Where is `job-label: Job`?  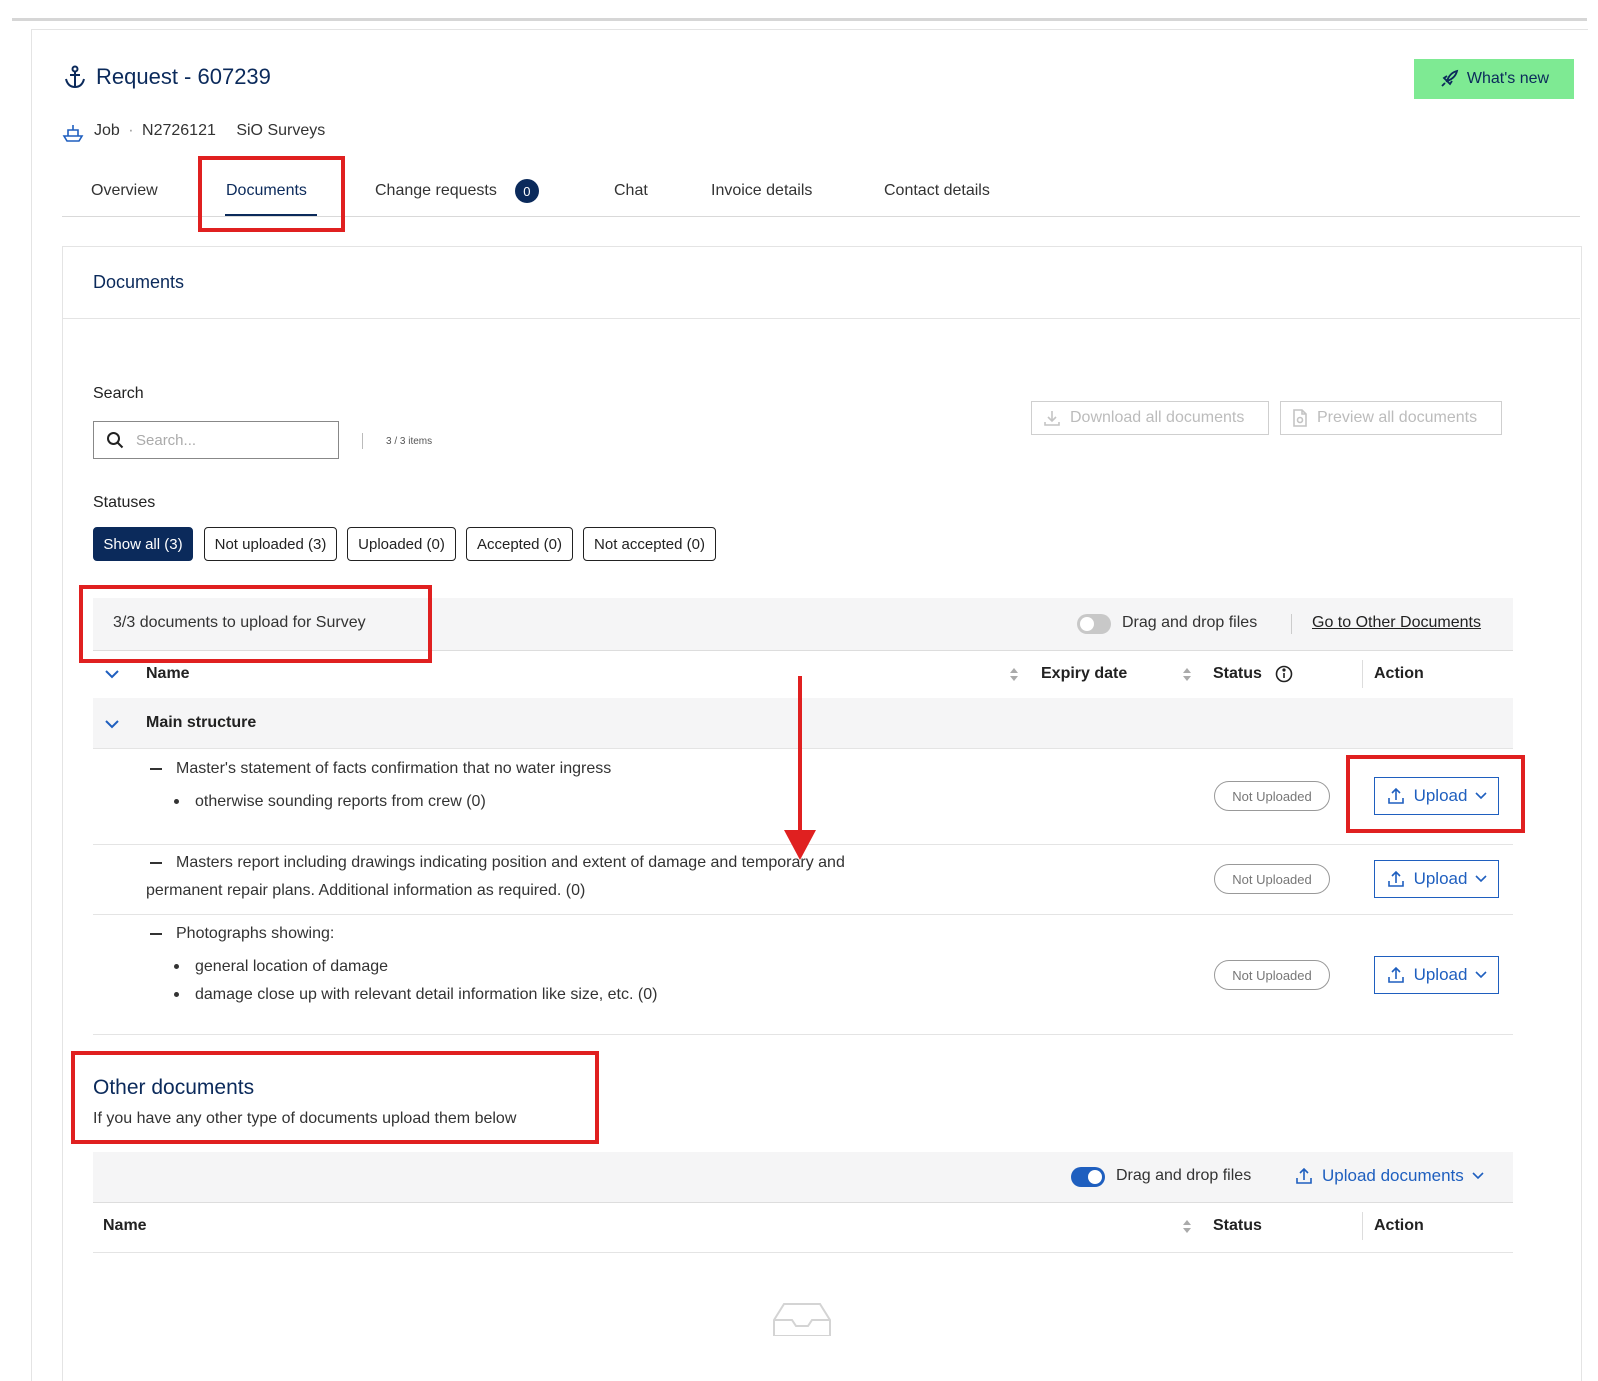 job-label: Job is located at coordinates (107, 130).